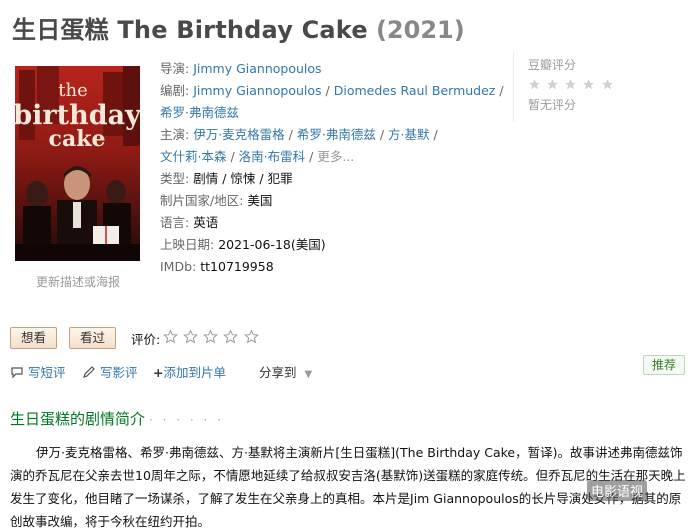  What do you see at coordinates (272, 156) in the screenshot?
I see `cast-link: 洛南·布雷科` at bounding box center [272, 156].